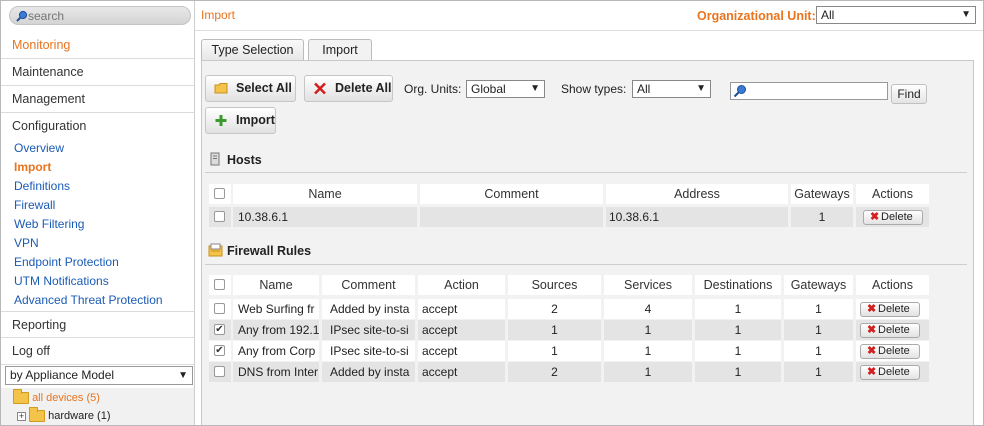 The image size is (984, 426). What do you see at coordinates (340, 50) in the screenshot?
I see `tab-import: Import` at bounding box center [340, 50].